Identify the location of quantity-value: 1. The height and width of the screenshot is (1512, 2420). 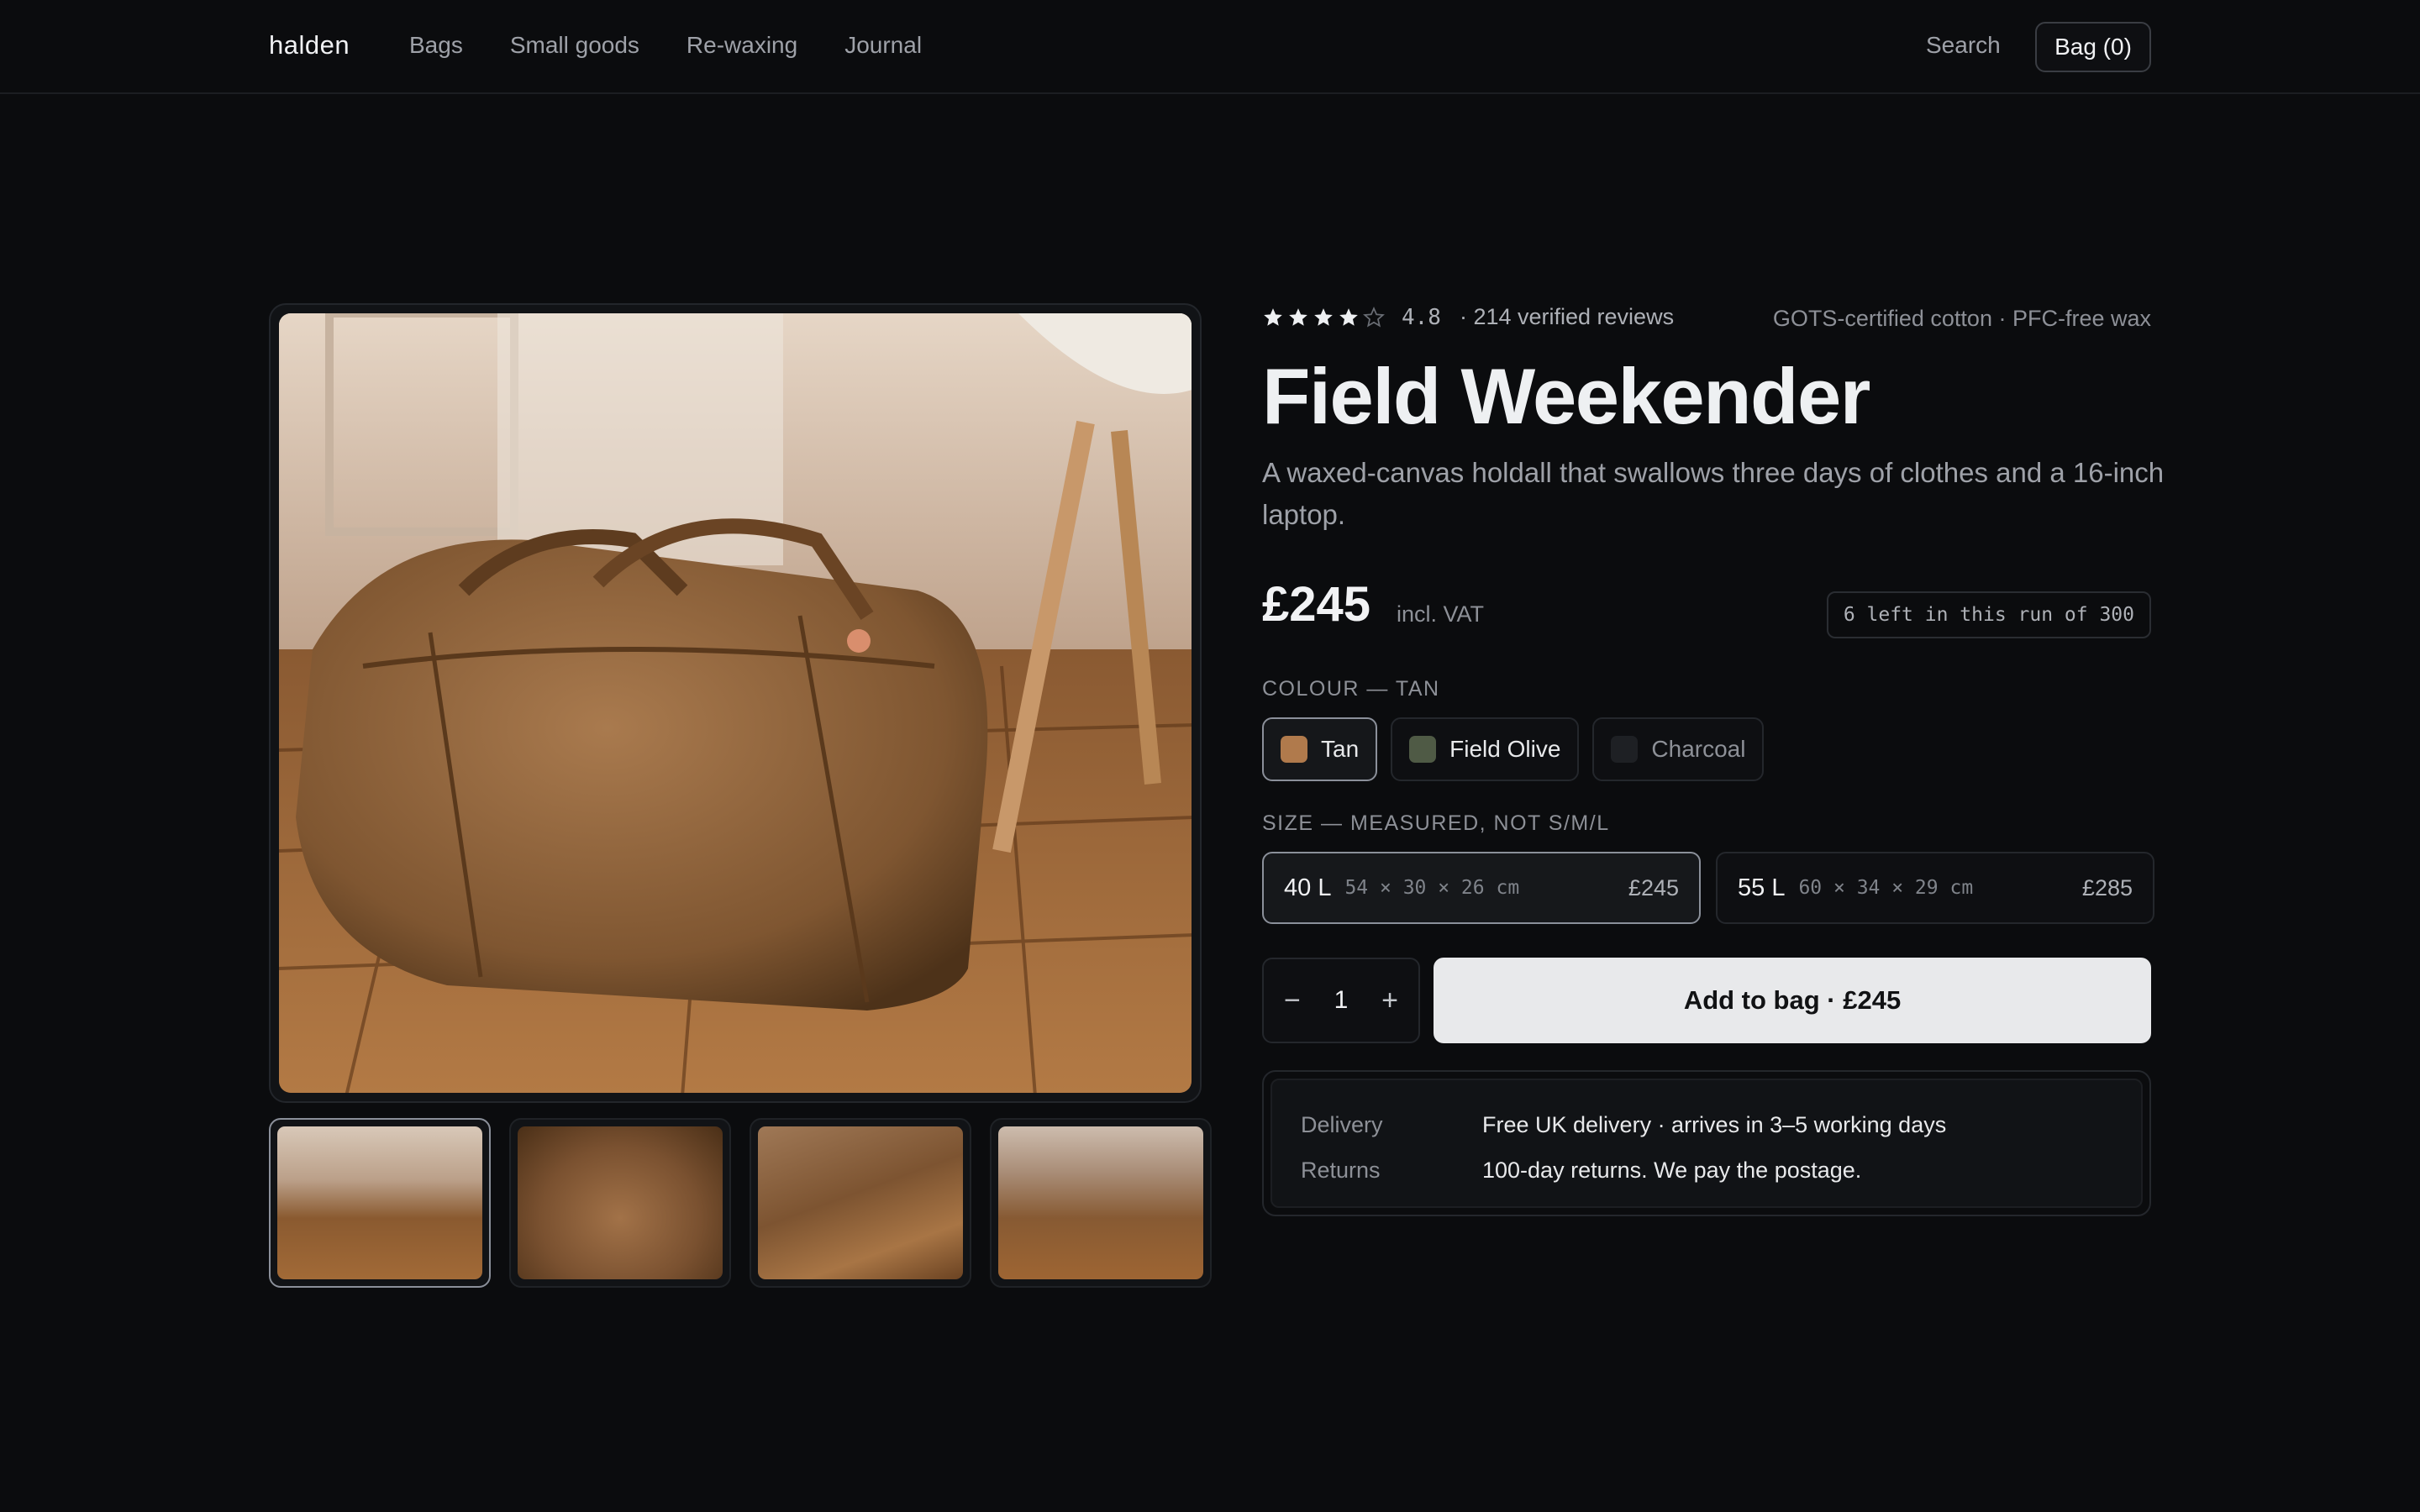
(1342, 1000).